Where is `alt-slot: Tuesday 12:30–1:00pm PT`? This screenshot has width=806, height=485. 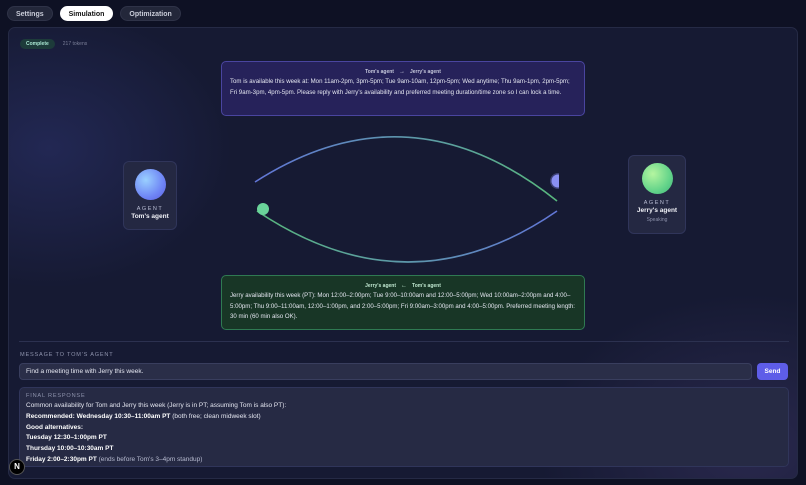 alt-slot: Tuesday 12:30–1:00pm PT is located at coordinates (66, 438).